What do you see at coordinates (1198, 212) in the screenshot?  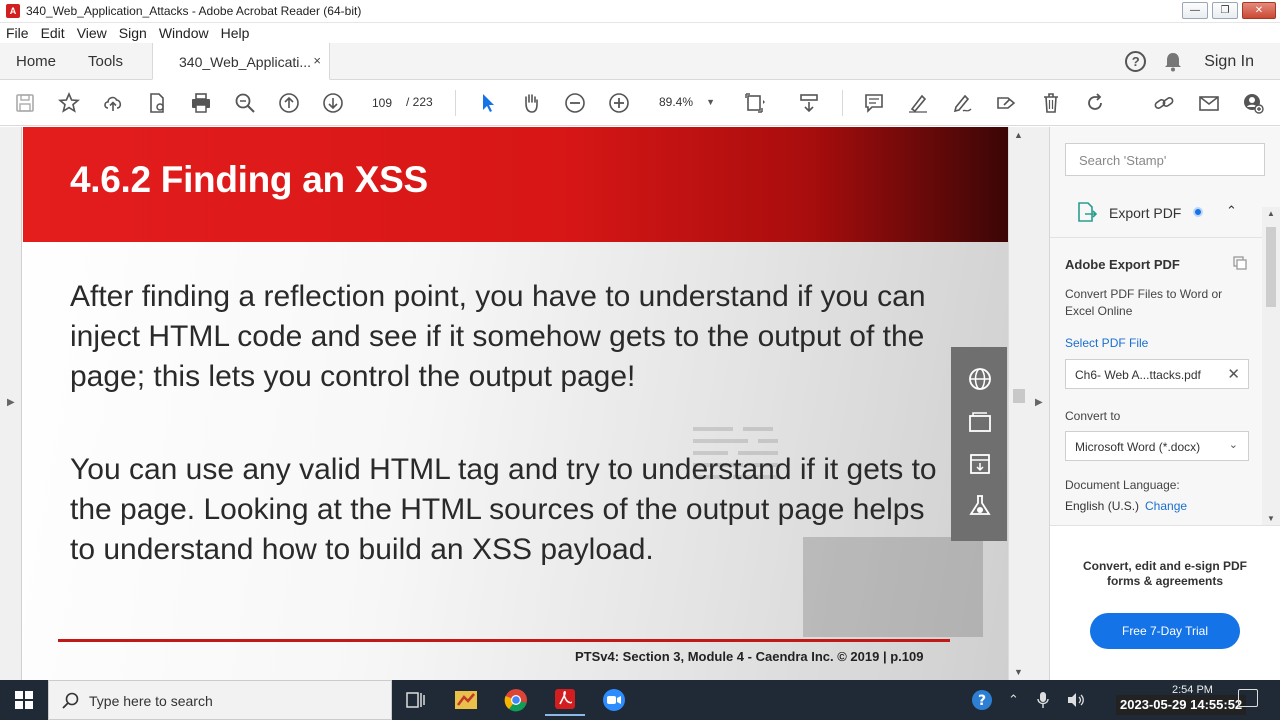 I see `info-dot-icon` at bounding box center [1198, 212].